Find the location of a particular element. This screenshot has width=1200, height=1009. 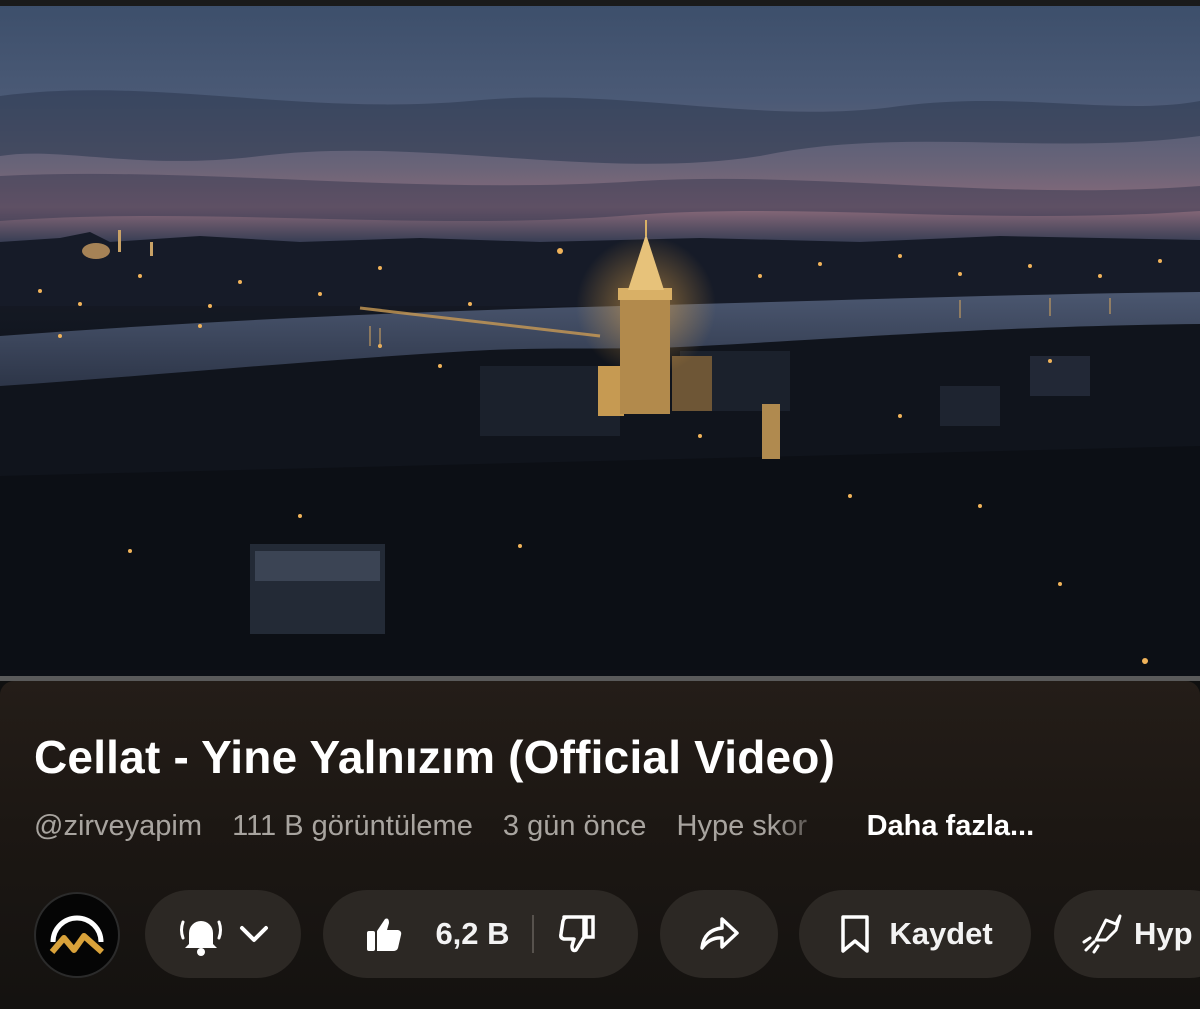

bell-icon is located at coordinates (201, 938).